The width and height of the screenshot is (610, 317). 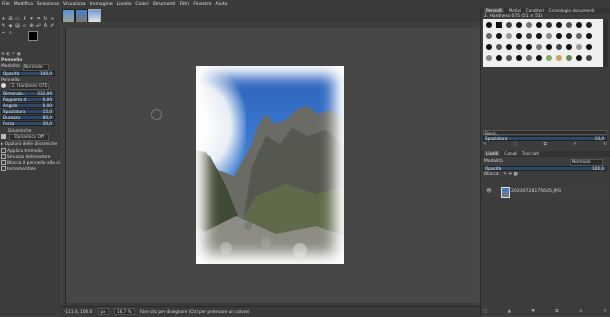 What do you see at coordinates (556, 311) in the screenshot?
I see `duplicate-layer-icon: ⧉` at bounding box center [556, 311].